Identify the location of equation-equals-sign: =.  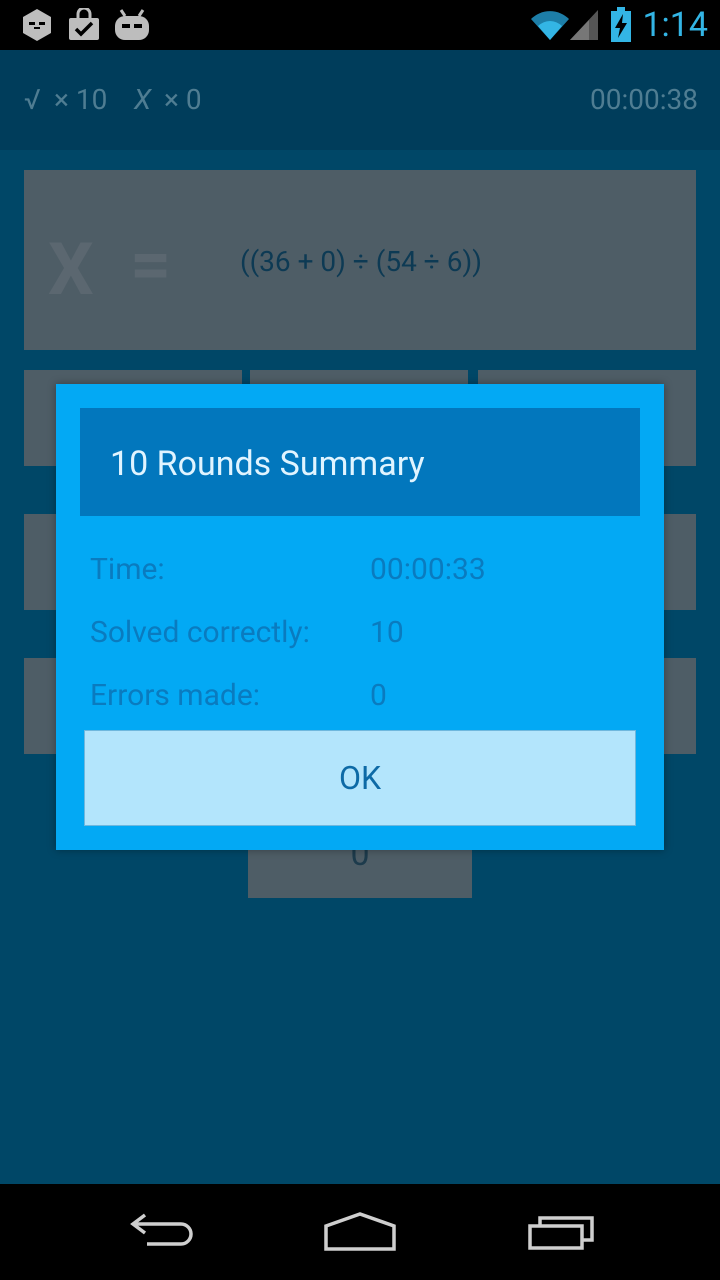
(151, 264).